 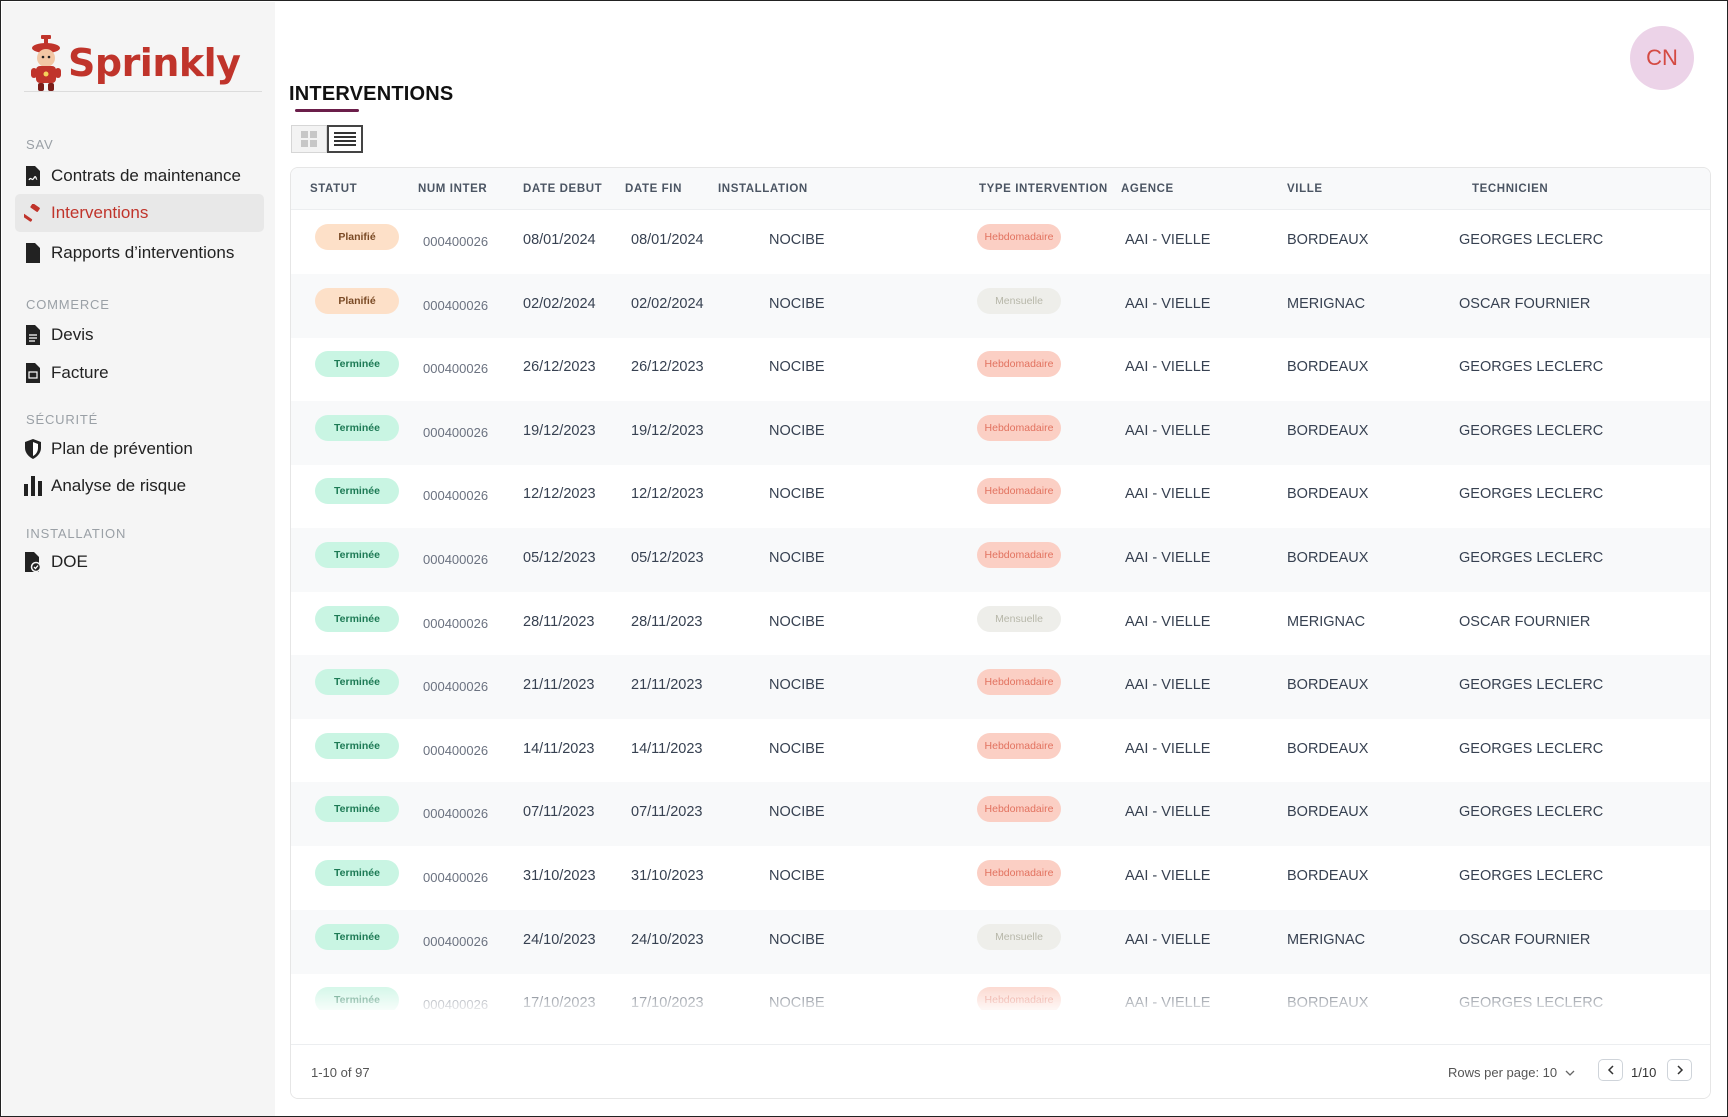 I want to click on cell-date-debut: 19/12/2023, so click(x=559, y=430).